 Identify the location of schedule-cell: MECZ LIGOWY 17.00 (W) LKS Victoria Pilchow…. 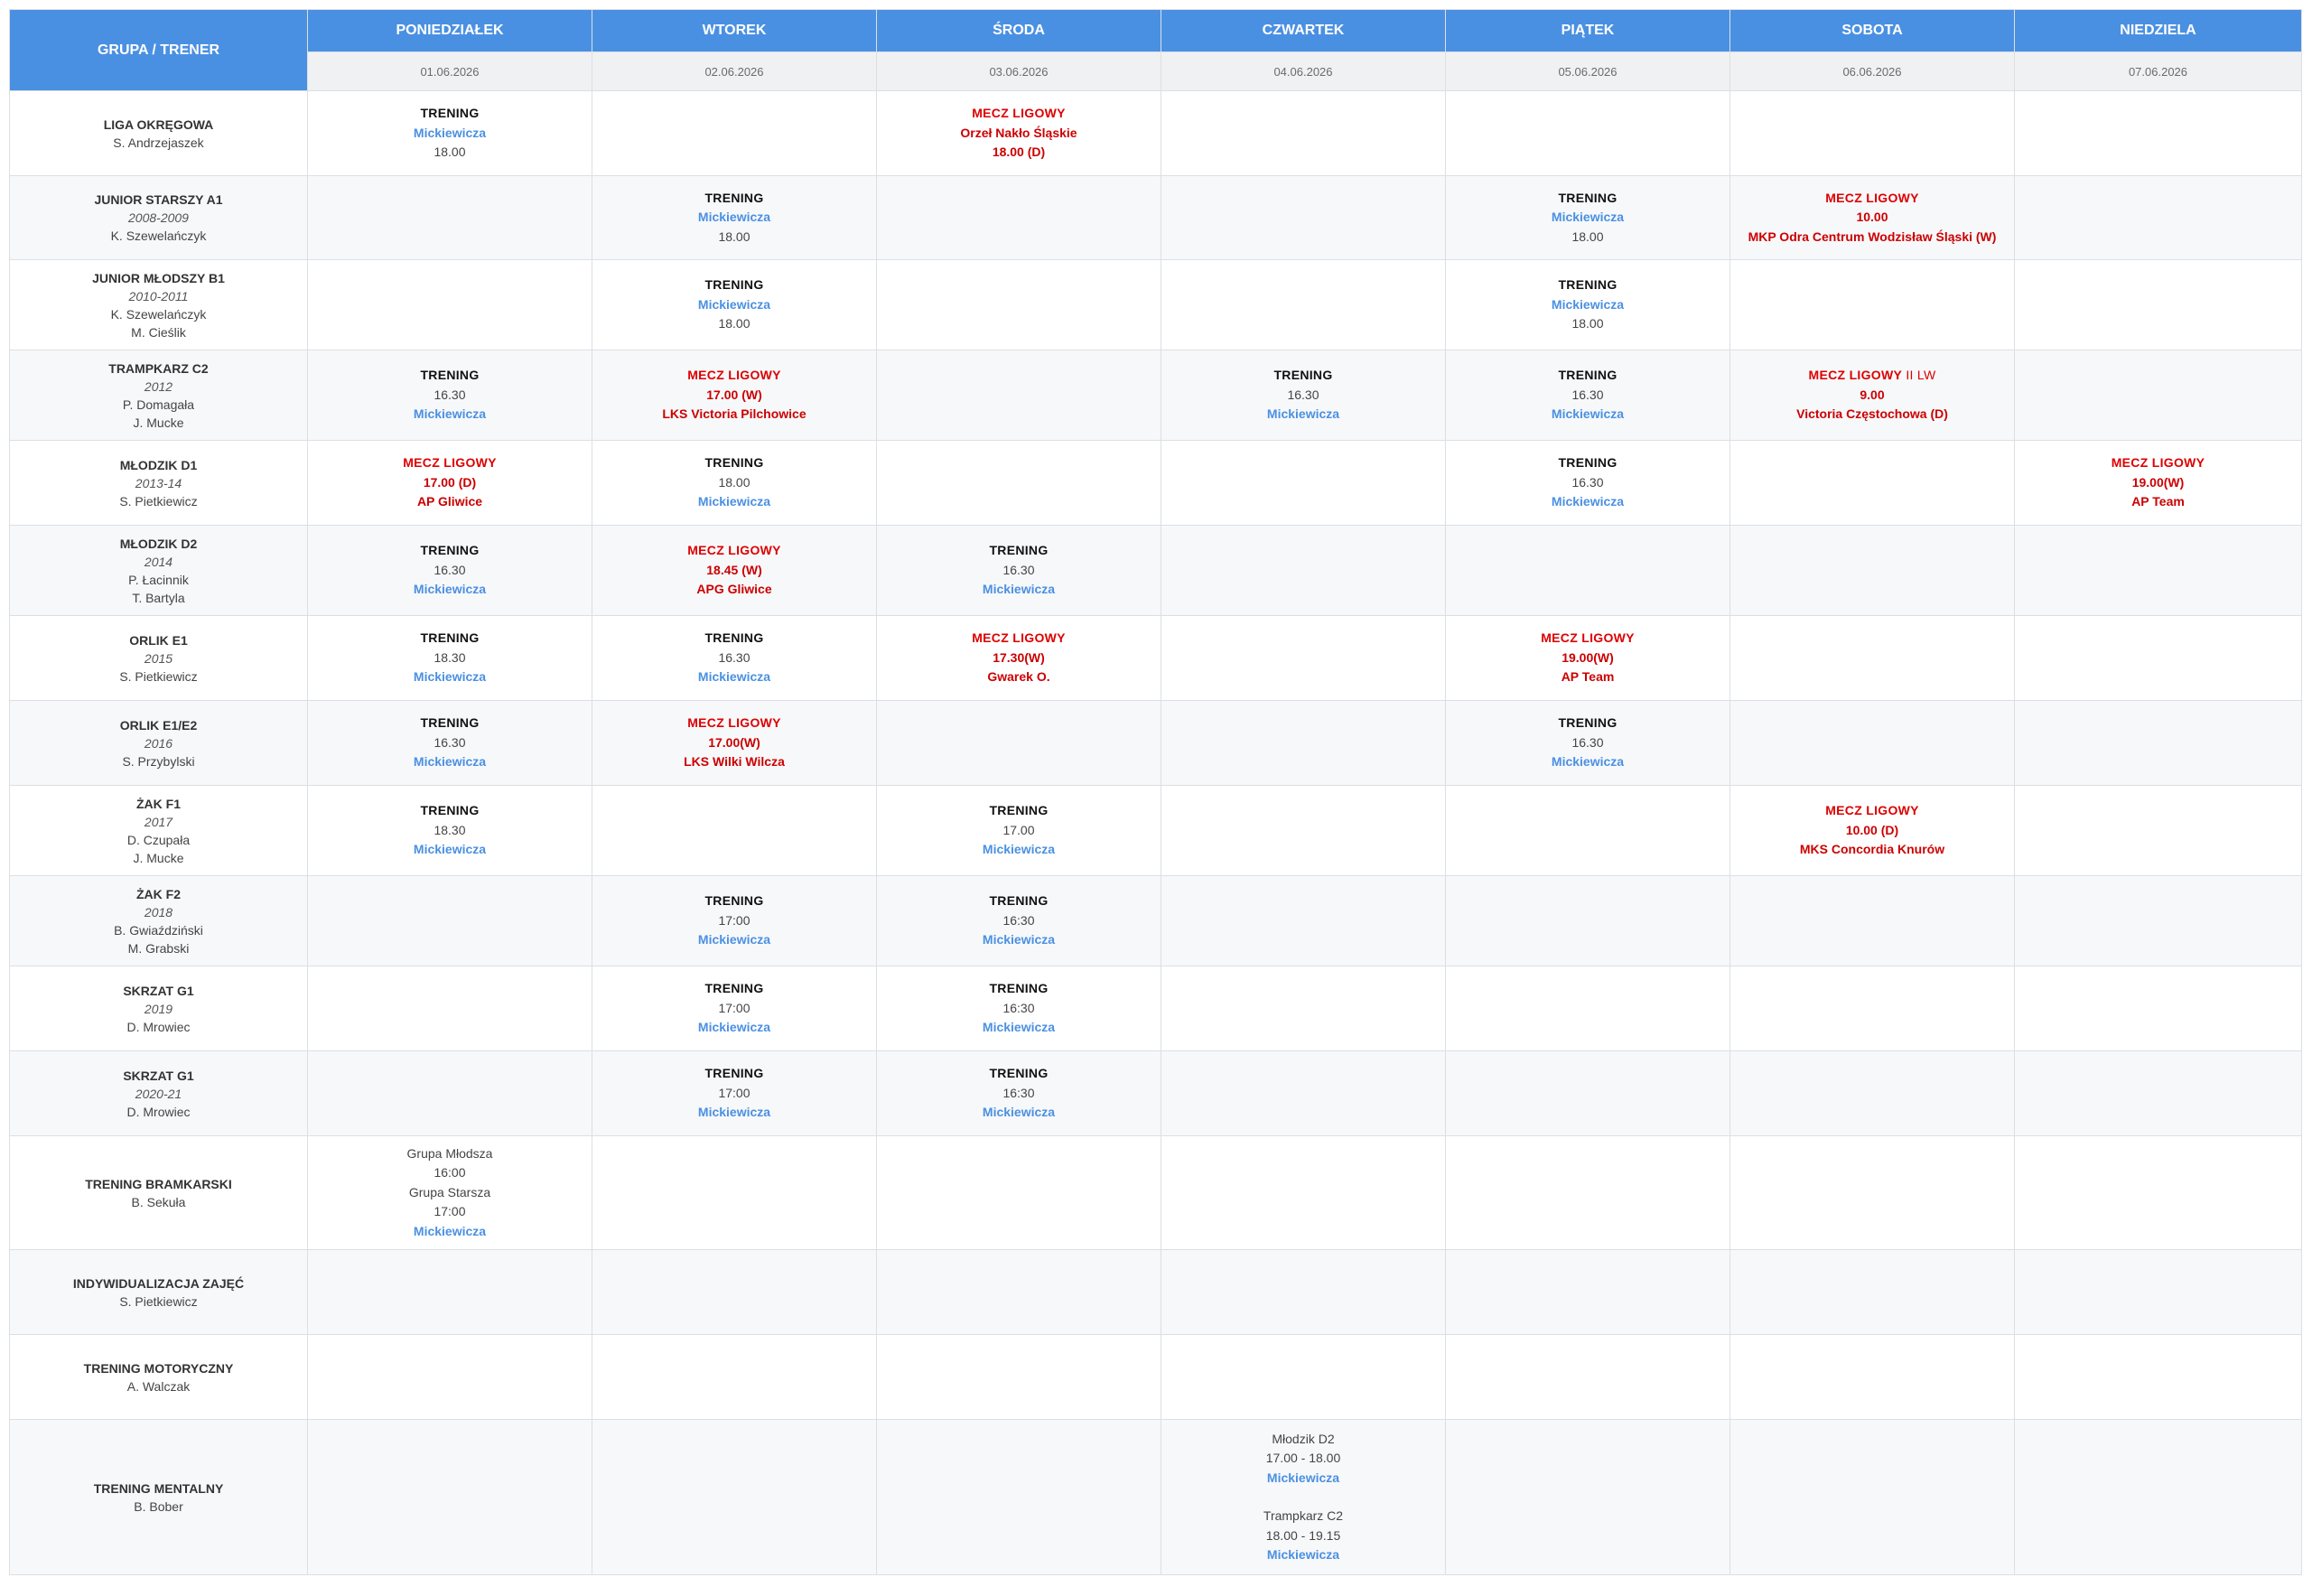
(734, 395).